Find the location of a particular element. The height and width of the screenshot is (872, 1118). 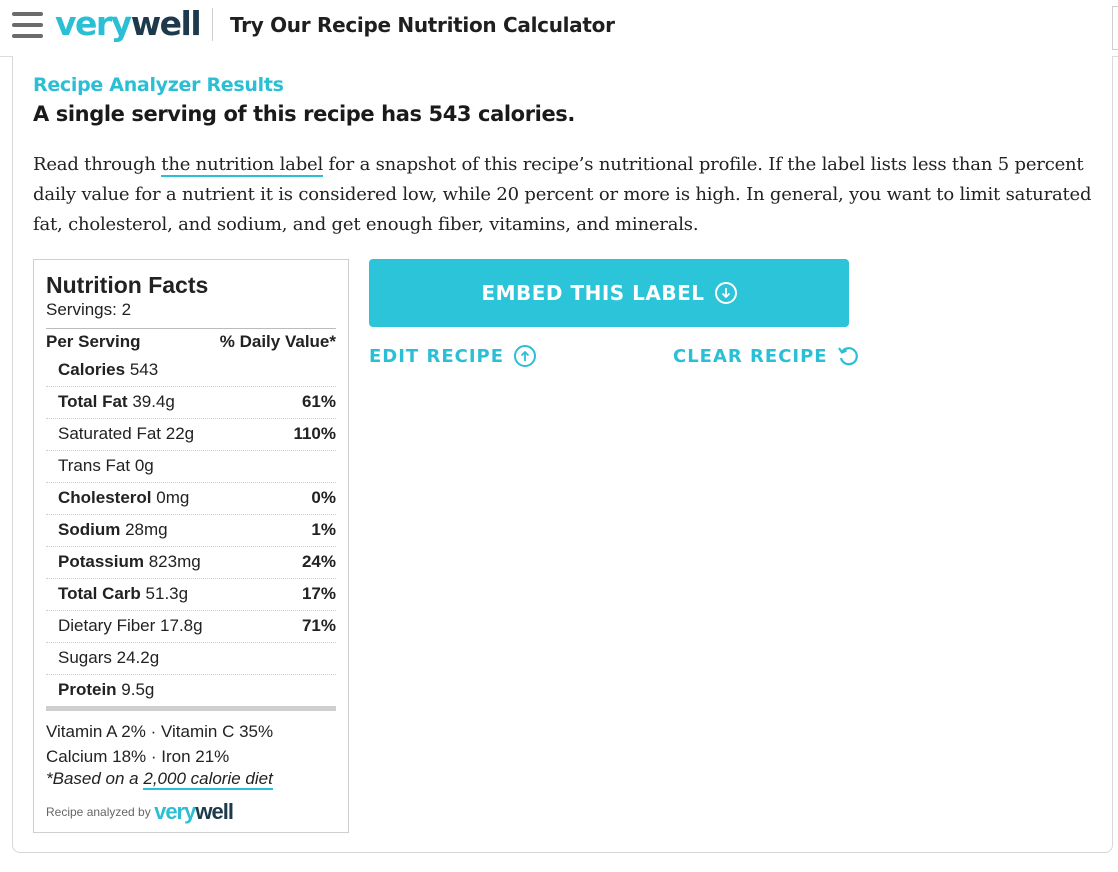

nutrient-row-total-carb: Total Carb 51.3g 17% is located at coordinates (191, 595).